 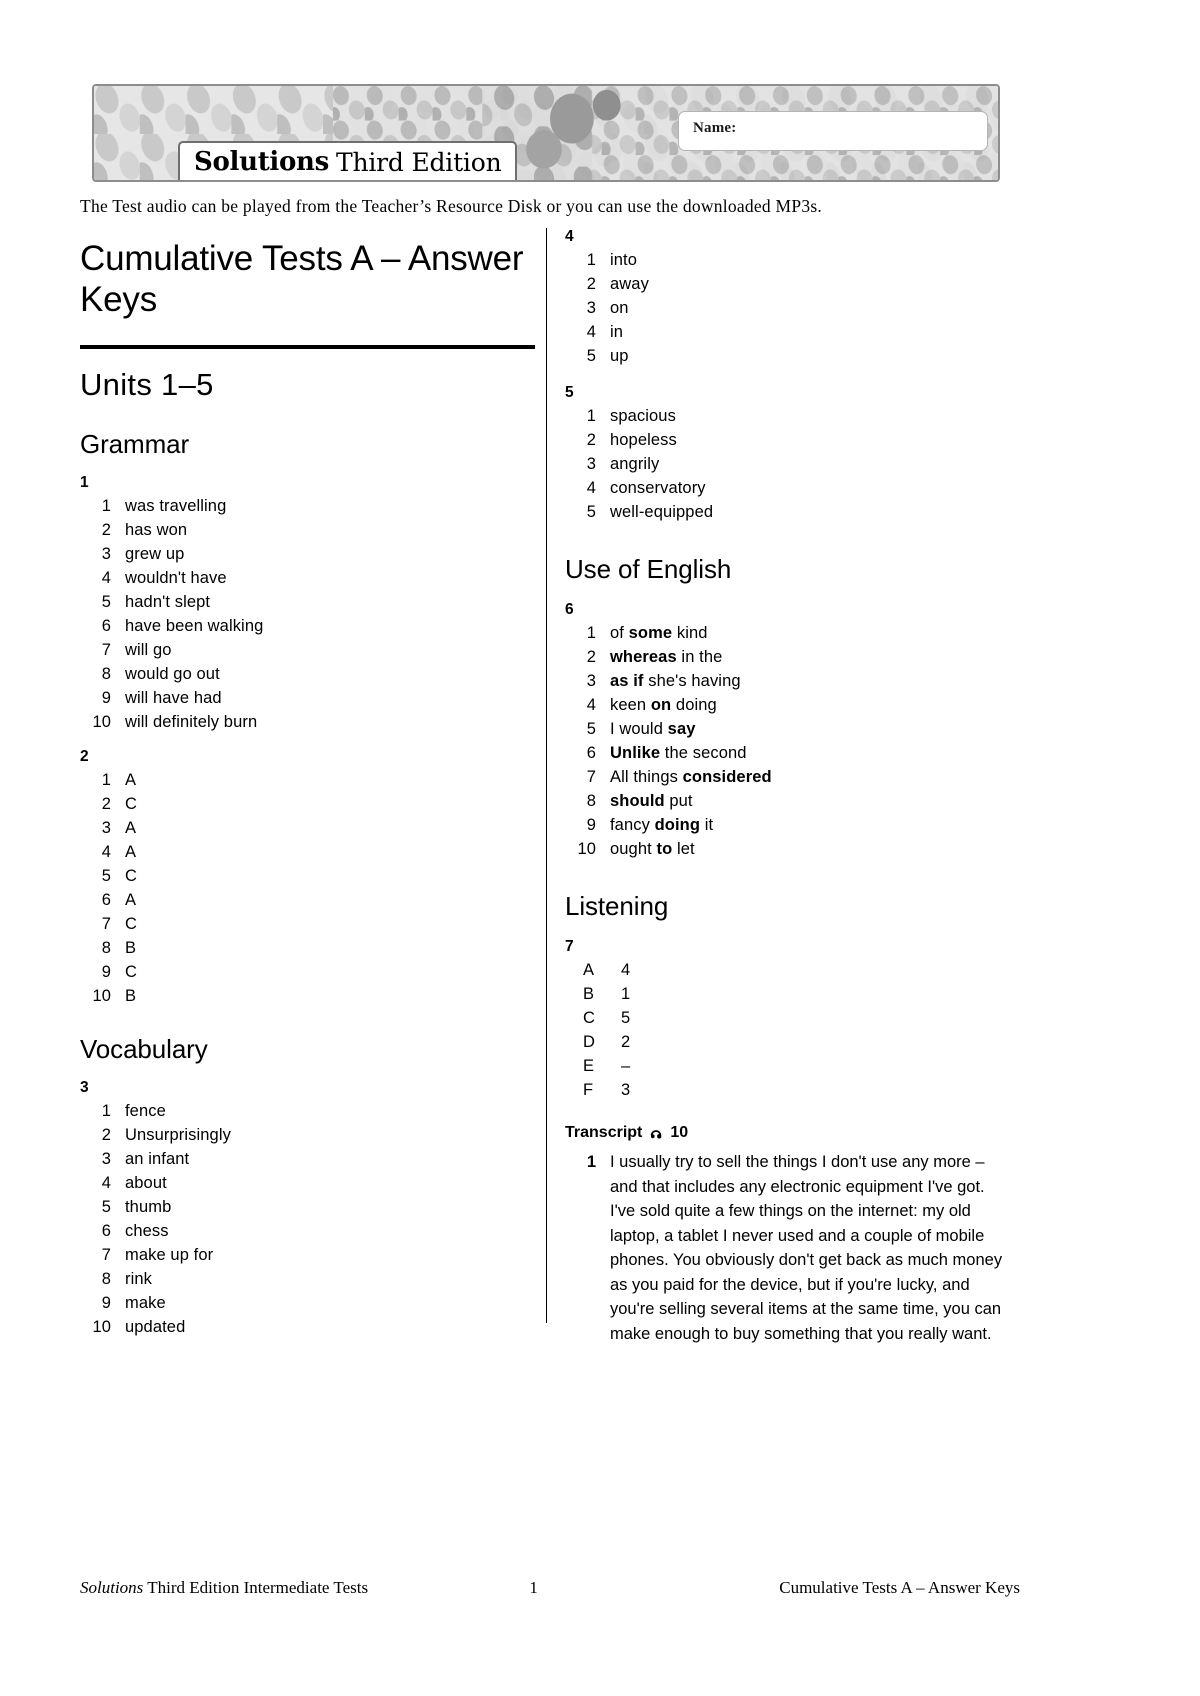 What do you see at coordinates (168, 601) in the screenshot?
I see `answer-value: hadn't slept` at bounding box center [168, 601].